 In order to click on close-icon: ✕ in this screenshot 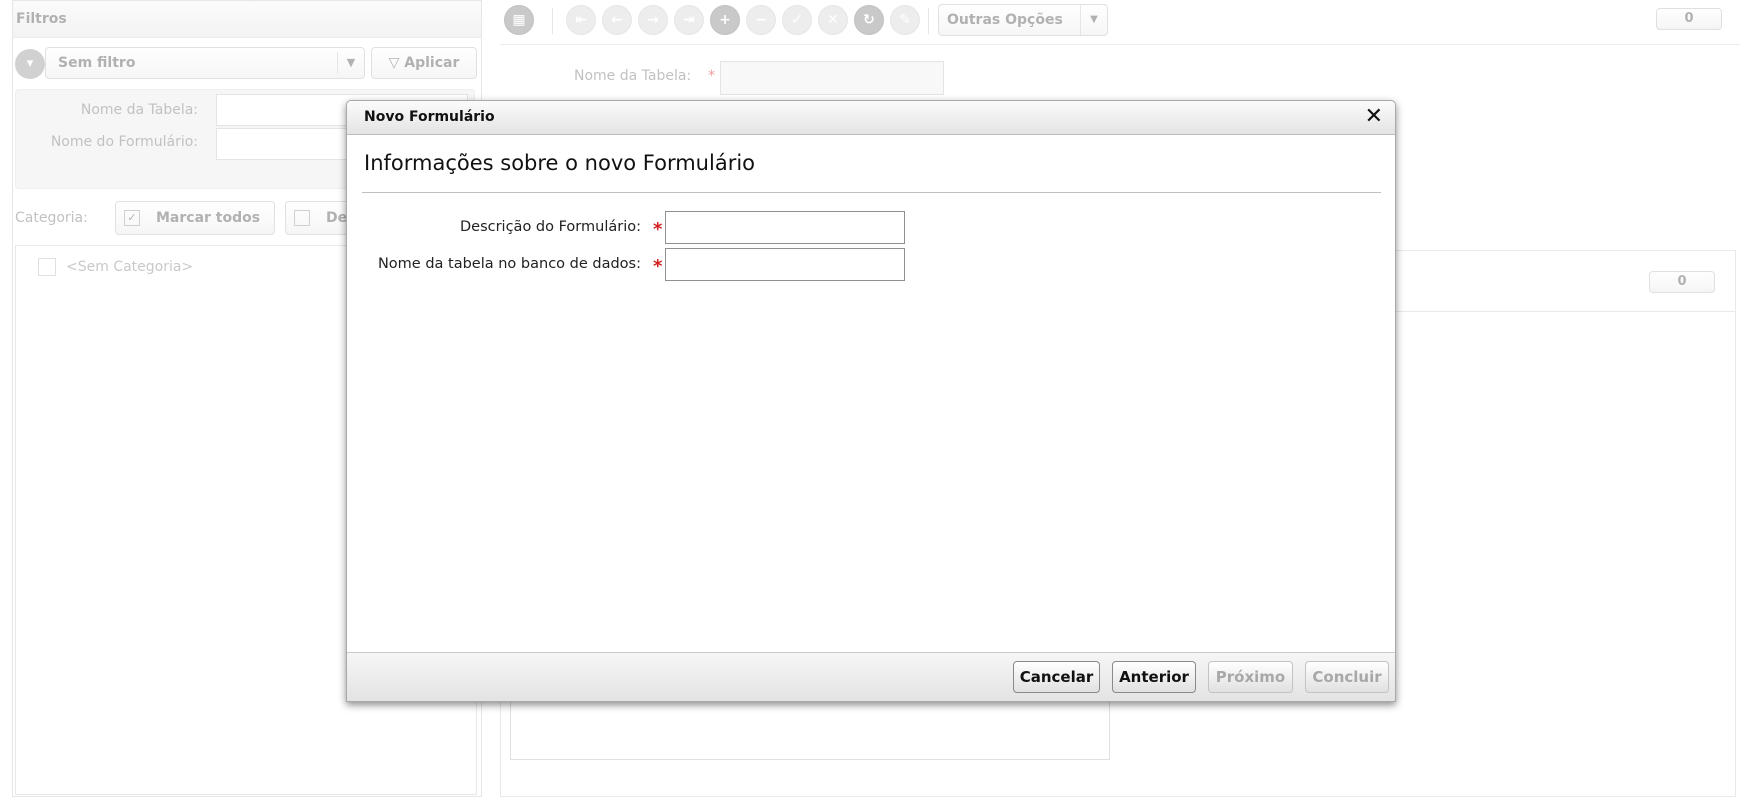, I will do `click(1374, 117)`.